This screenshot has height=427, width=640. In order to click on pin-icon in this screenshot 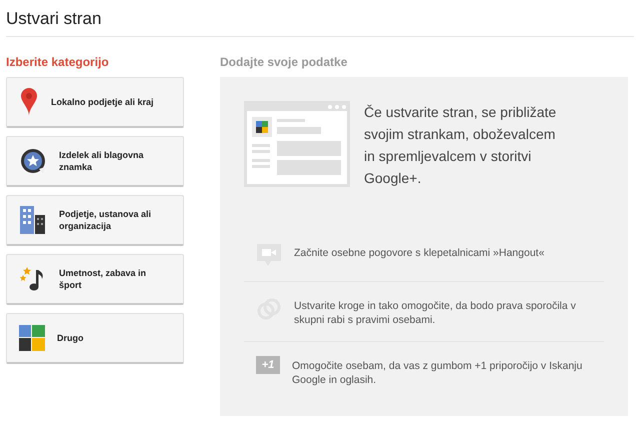, I will do `click(29, 102)`.